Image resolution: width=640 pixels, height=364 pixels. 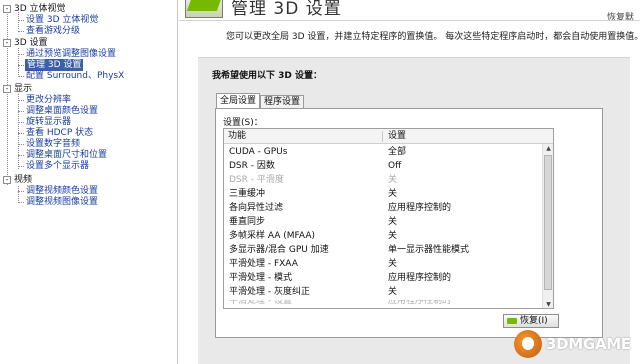 I want to click on feature-cell: 各向异性过滤, so click(x=256, y=208).